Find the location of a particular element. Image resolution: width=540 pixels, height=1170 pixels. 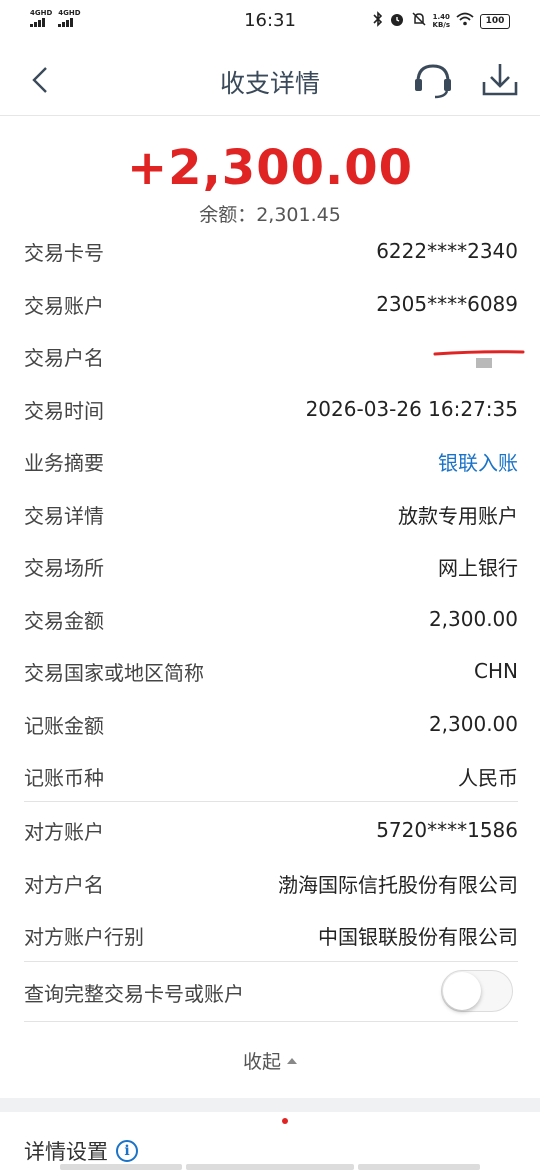

info-icon: i is located at coordinates (127, 1151).